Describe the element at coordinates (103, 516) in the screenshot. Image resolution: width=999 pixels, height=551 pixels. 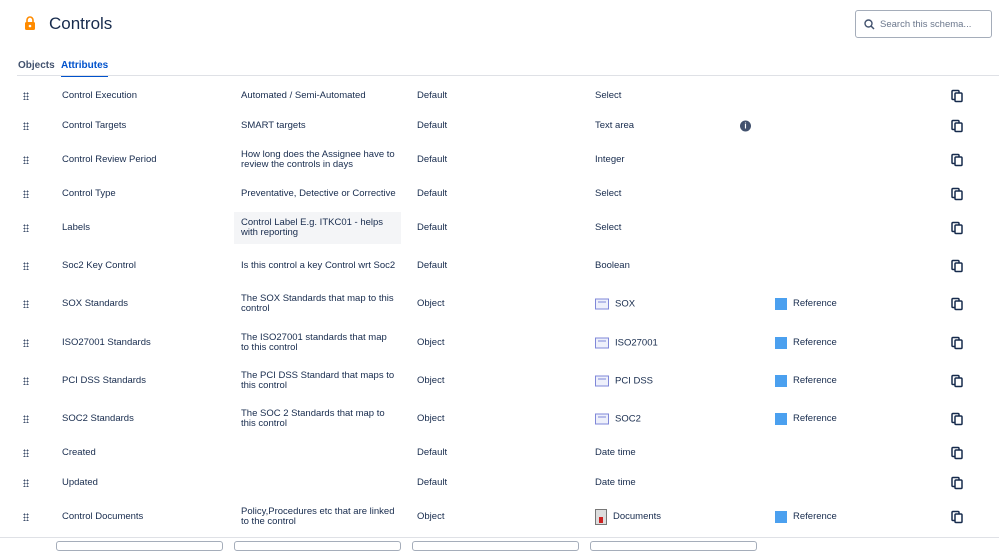
I see `attribute-name: Control Documents` at that location.